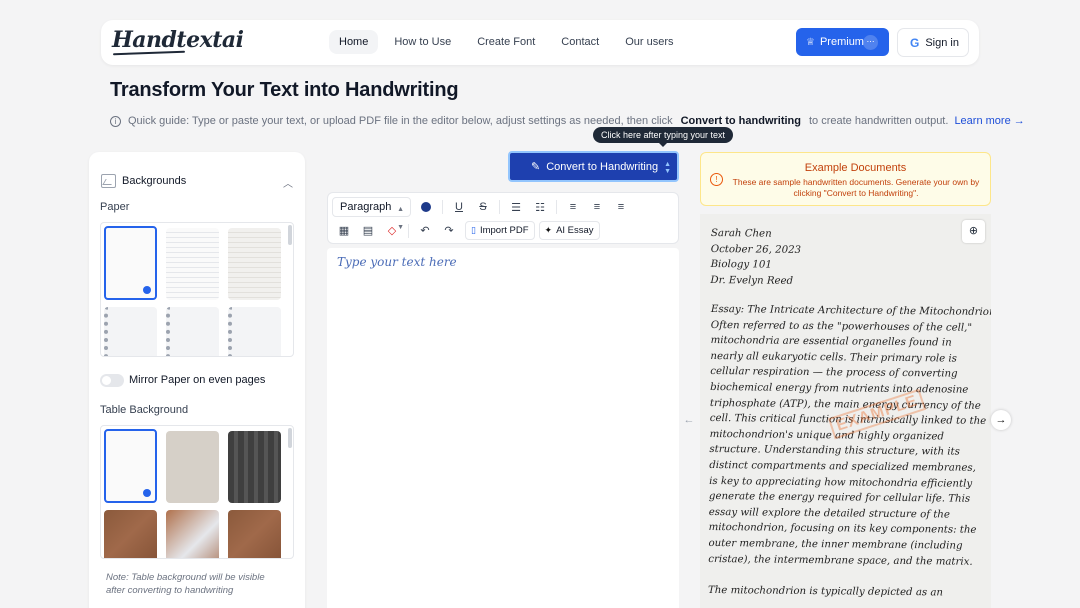 The height and width of the screenshot is (608, 1080). I want to click on premium-button: ♕ Premium ⋯, so click(842, 42).